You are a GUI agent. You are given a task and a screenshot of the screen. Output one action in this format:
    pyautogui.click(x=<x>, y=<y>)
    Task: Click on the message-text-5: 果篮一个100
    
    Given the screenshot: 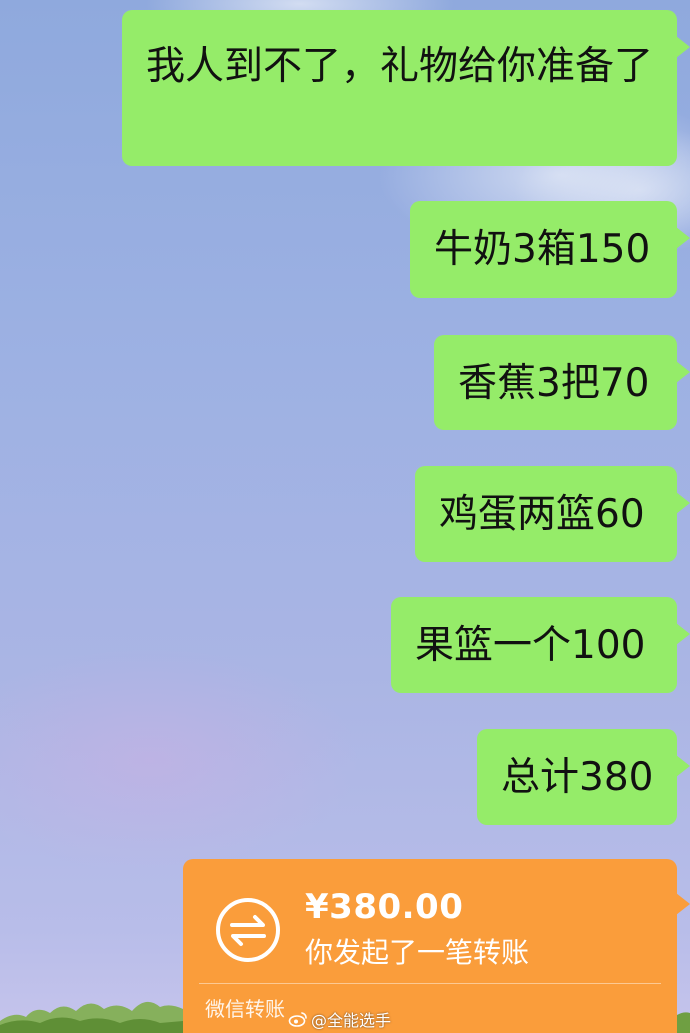 What is the action you would take?
    pyautogui.click(x=530, y=645)
    